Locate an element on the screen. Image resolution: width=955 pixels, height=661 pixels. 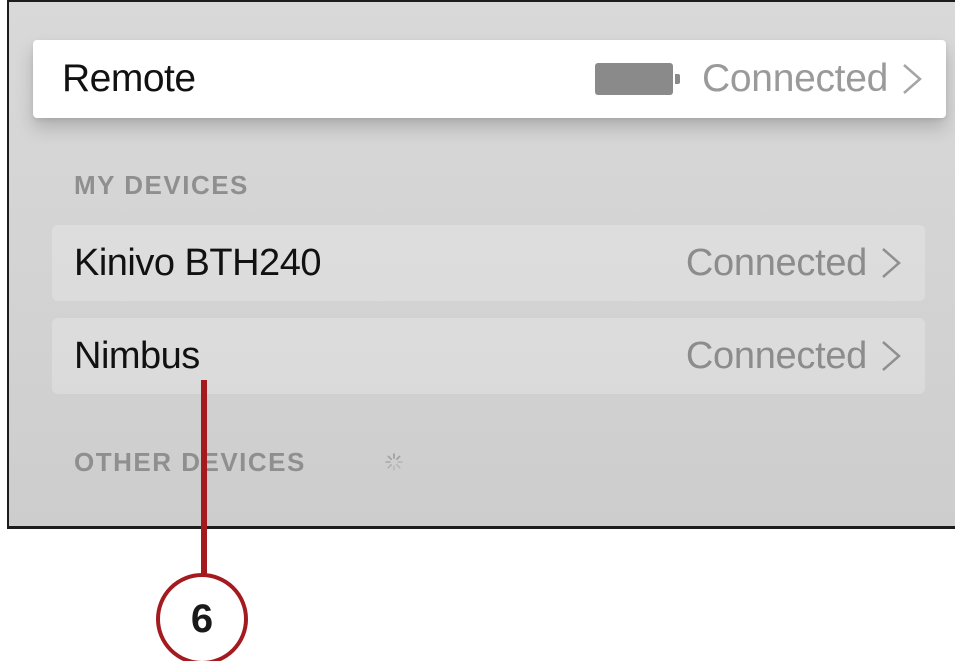
device-row-kinivo: Kinivo BTH240 Connected is located at coordinates (488, 263).